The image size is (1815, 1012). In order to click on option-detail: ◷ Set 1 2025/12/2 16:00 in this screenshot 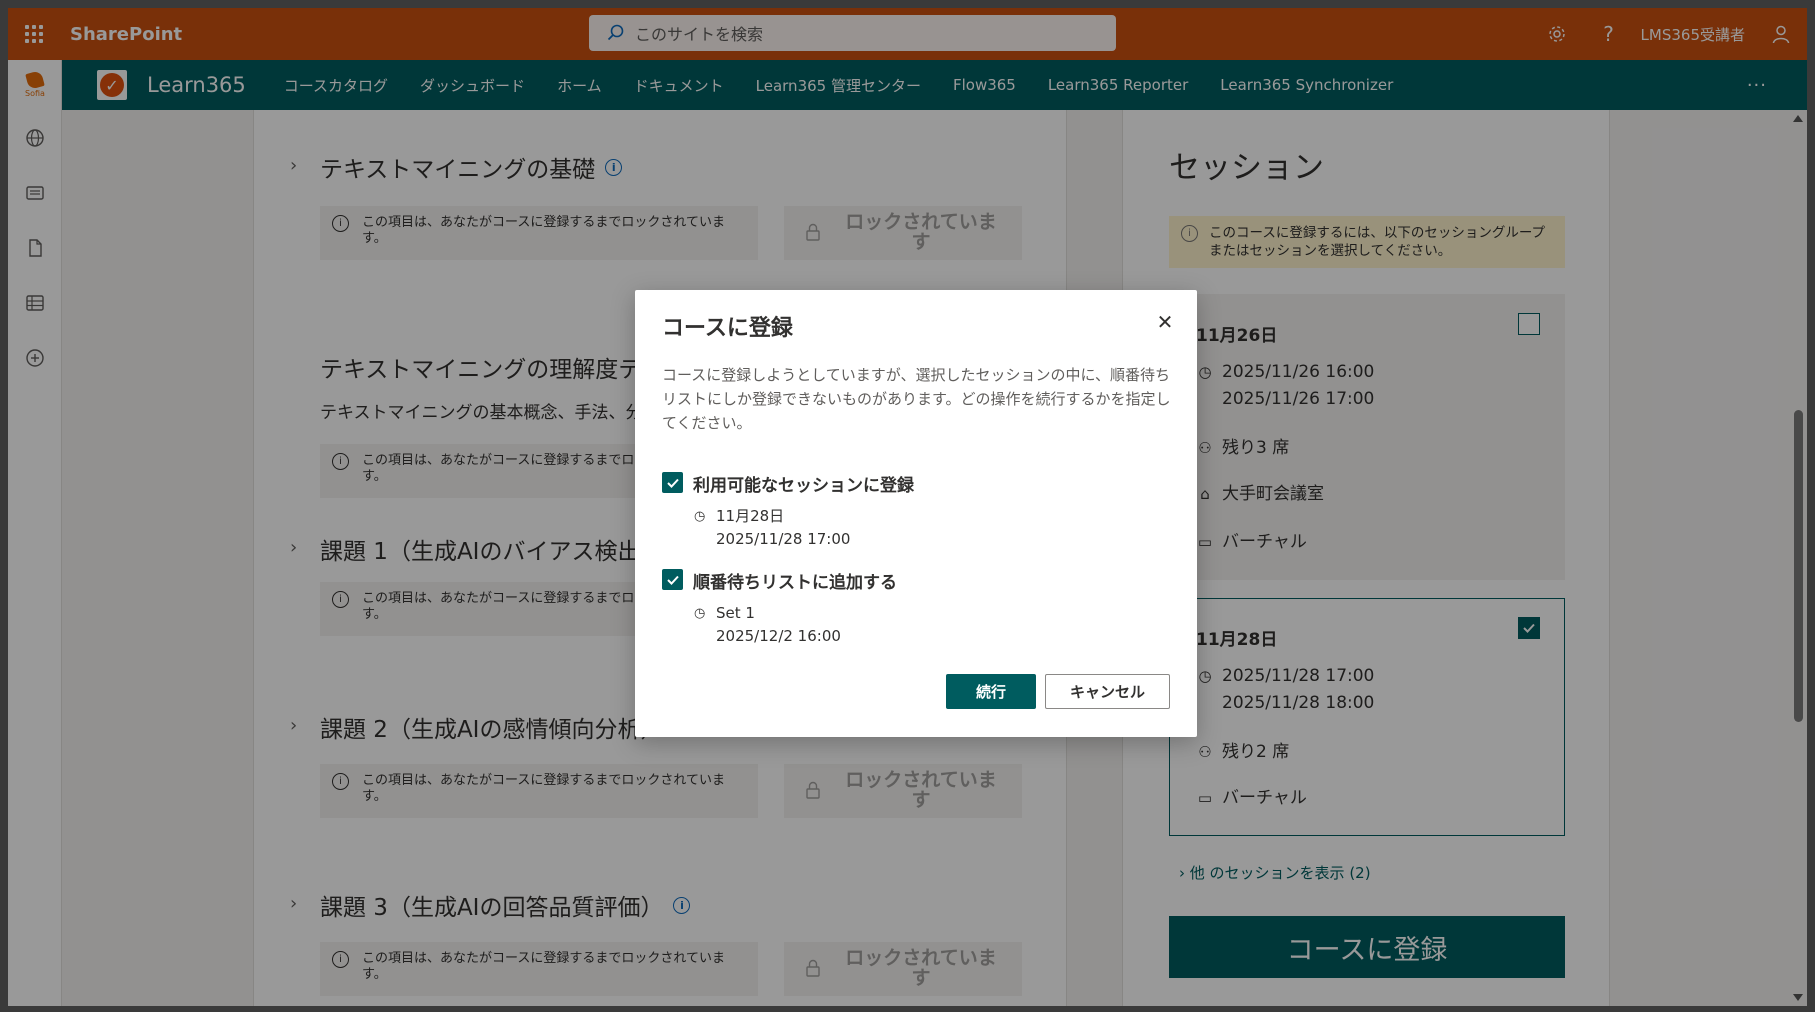, I will do `click(767, 624)`.